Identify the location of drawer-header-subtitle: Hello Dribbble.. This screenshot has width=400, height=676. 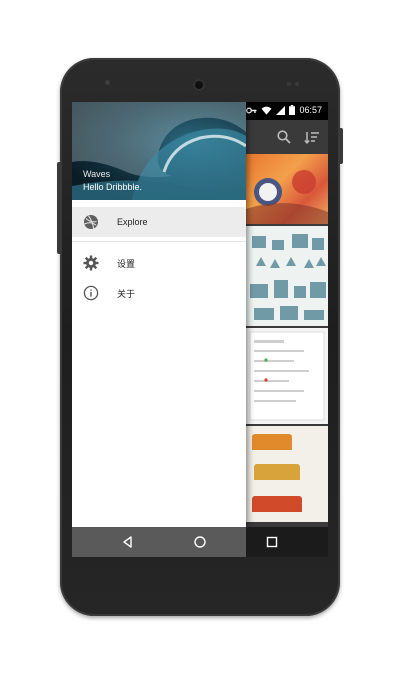
(113, 187).